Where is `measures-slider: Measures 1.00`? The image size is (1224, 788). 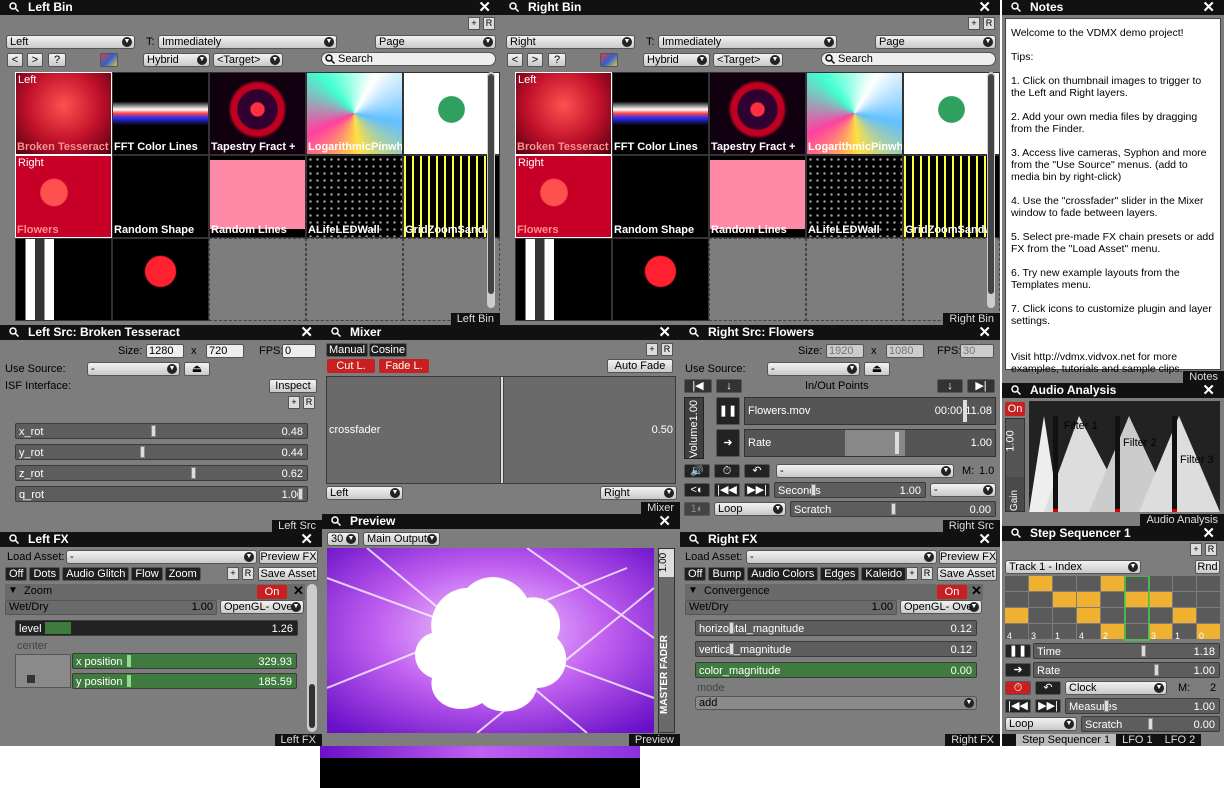
measures-slider: Measures 1.00 is located at coordinates (1142, 706).